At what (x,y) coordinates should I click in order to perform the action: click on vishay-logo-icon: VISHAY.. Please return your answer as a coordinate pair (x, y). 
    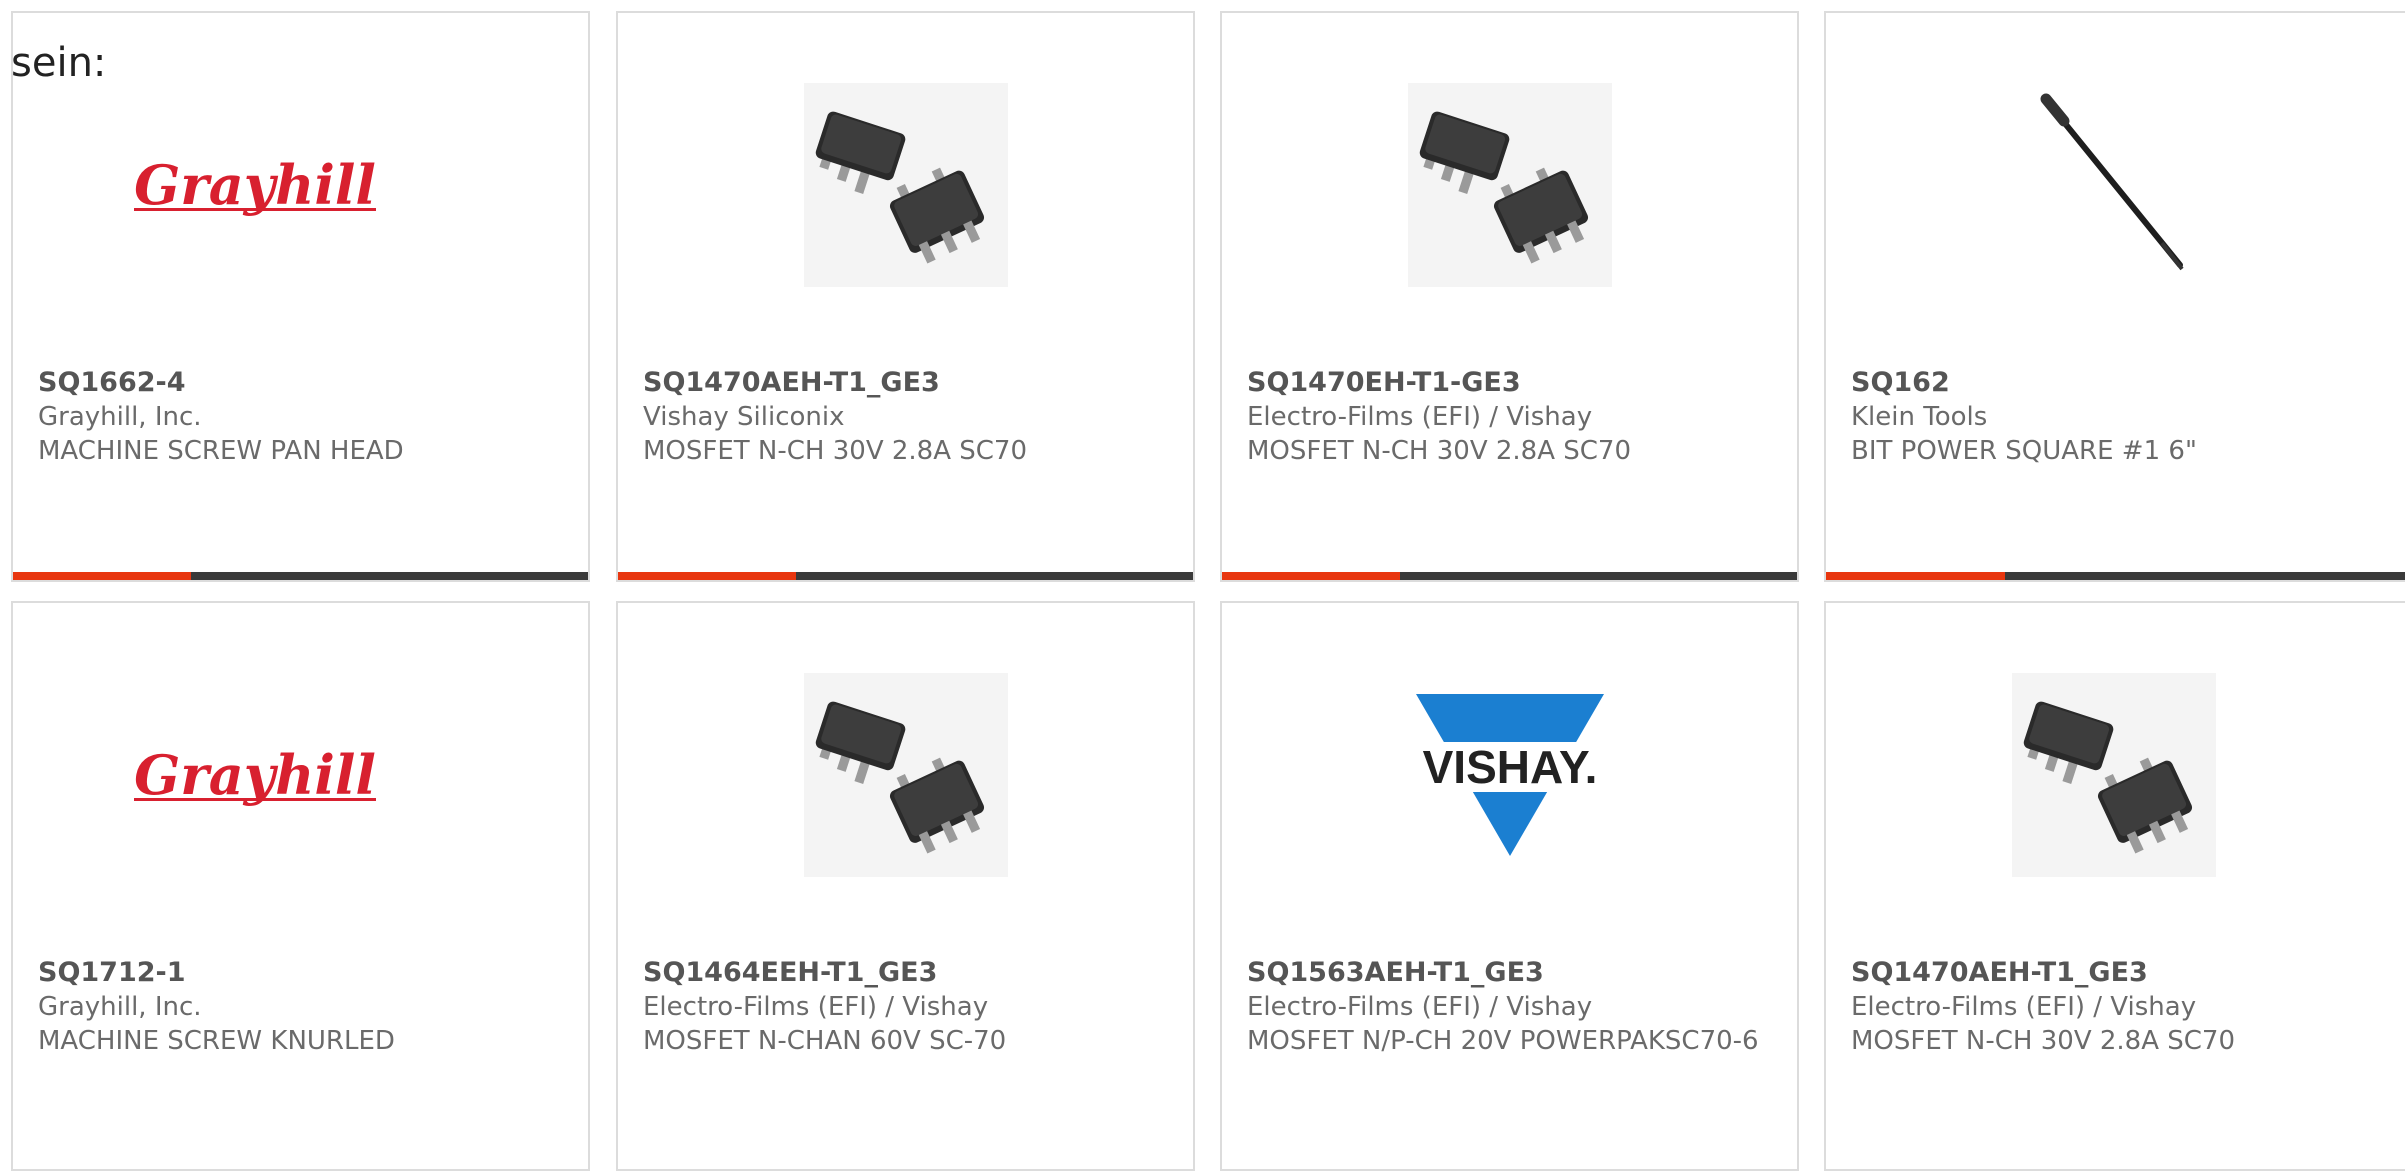
    Looking at the image, I should click on (1510, 775).